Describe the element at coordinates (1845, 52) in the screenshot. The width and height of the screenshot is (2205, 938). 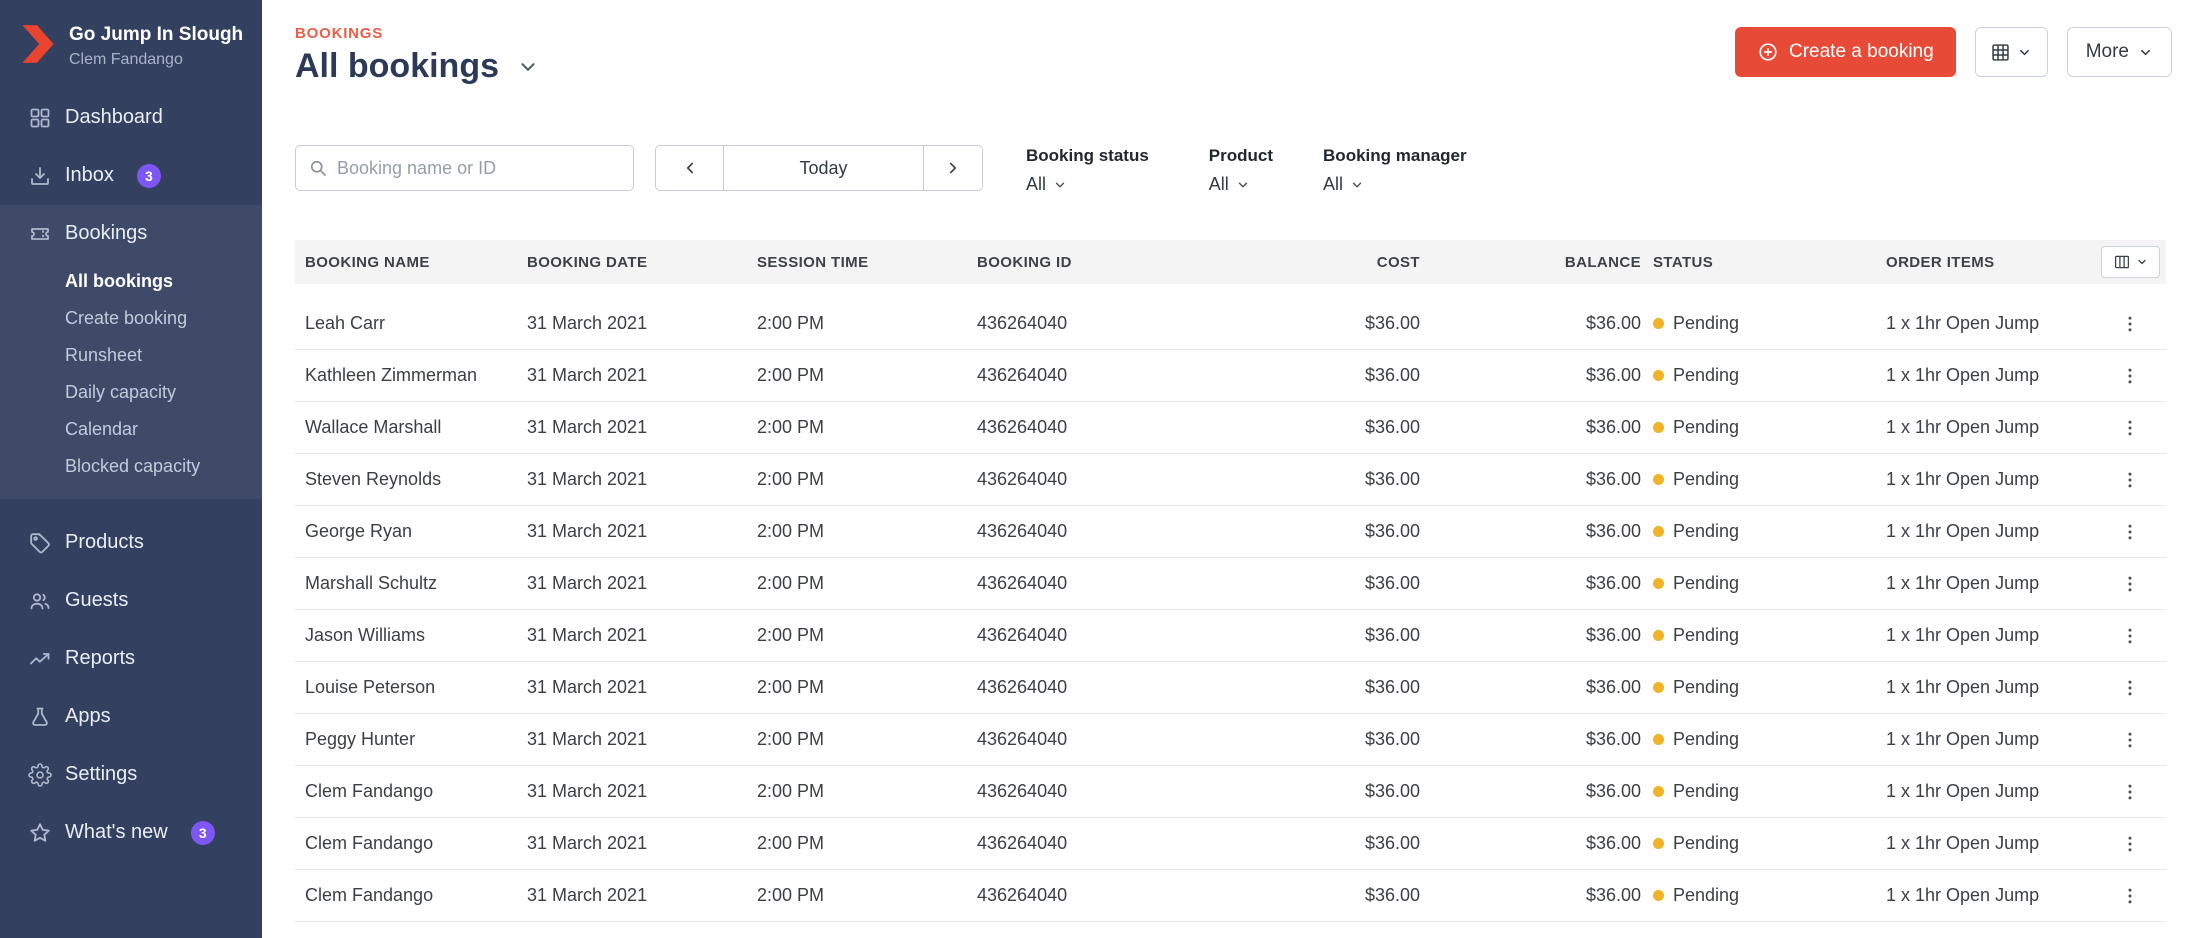
I see `create-booking-button: Create a booking` at that location.